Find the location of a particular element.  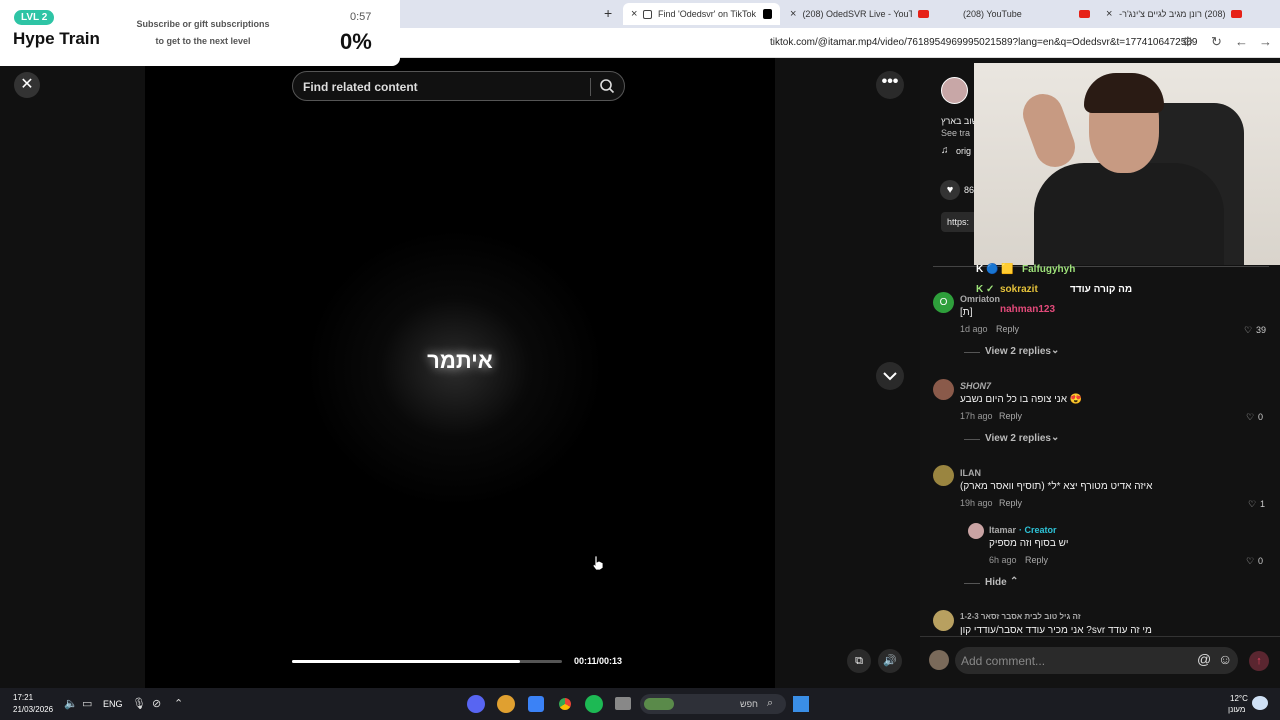

tab-youtube-ronen: × (208) רונן מגיב לגיים צ'ינג'ר- פרי is located at coordinates (1174, 14).